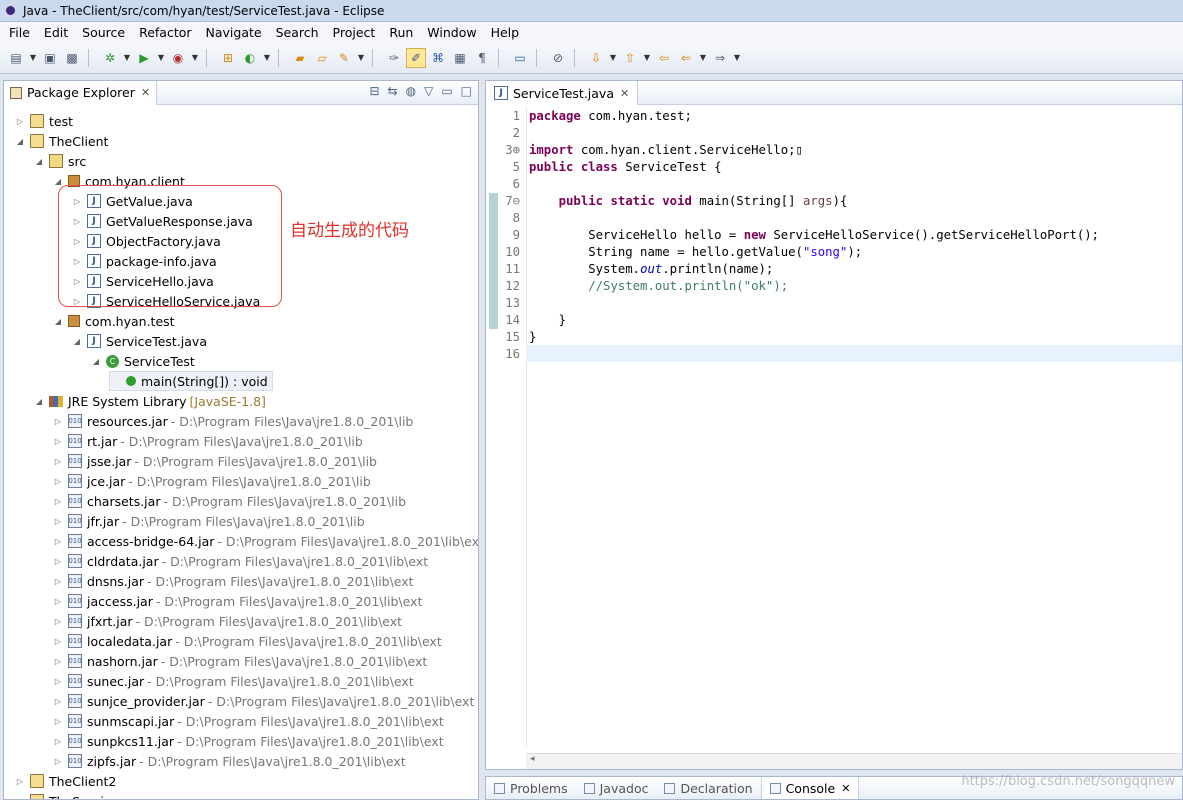  I want to click on new-icon: ▤, so click(16, 58).